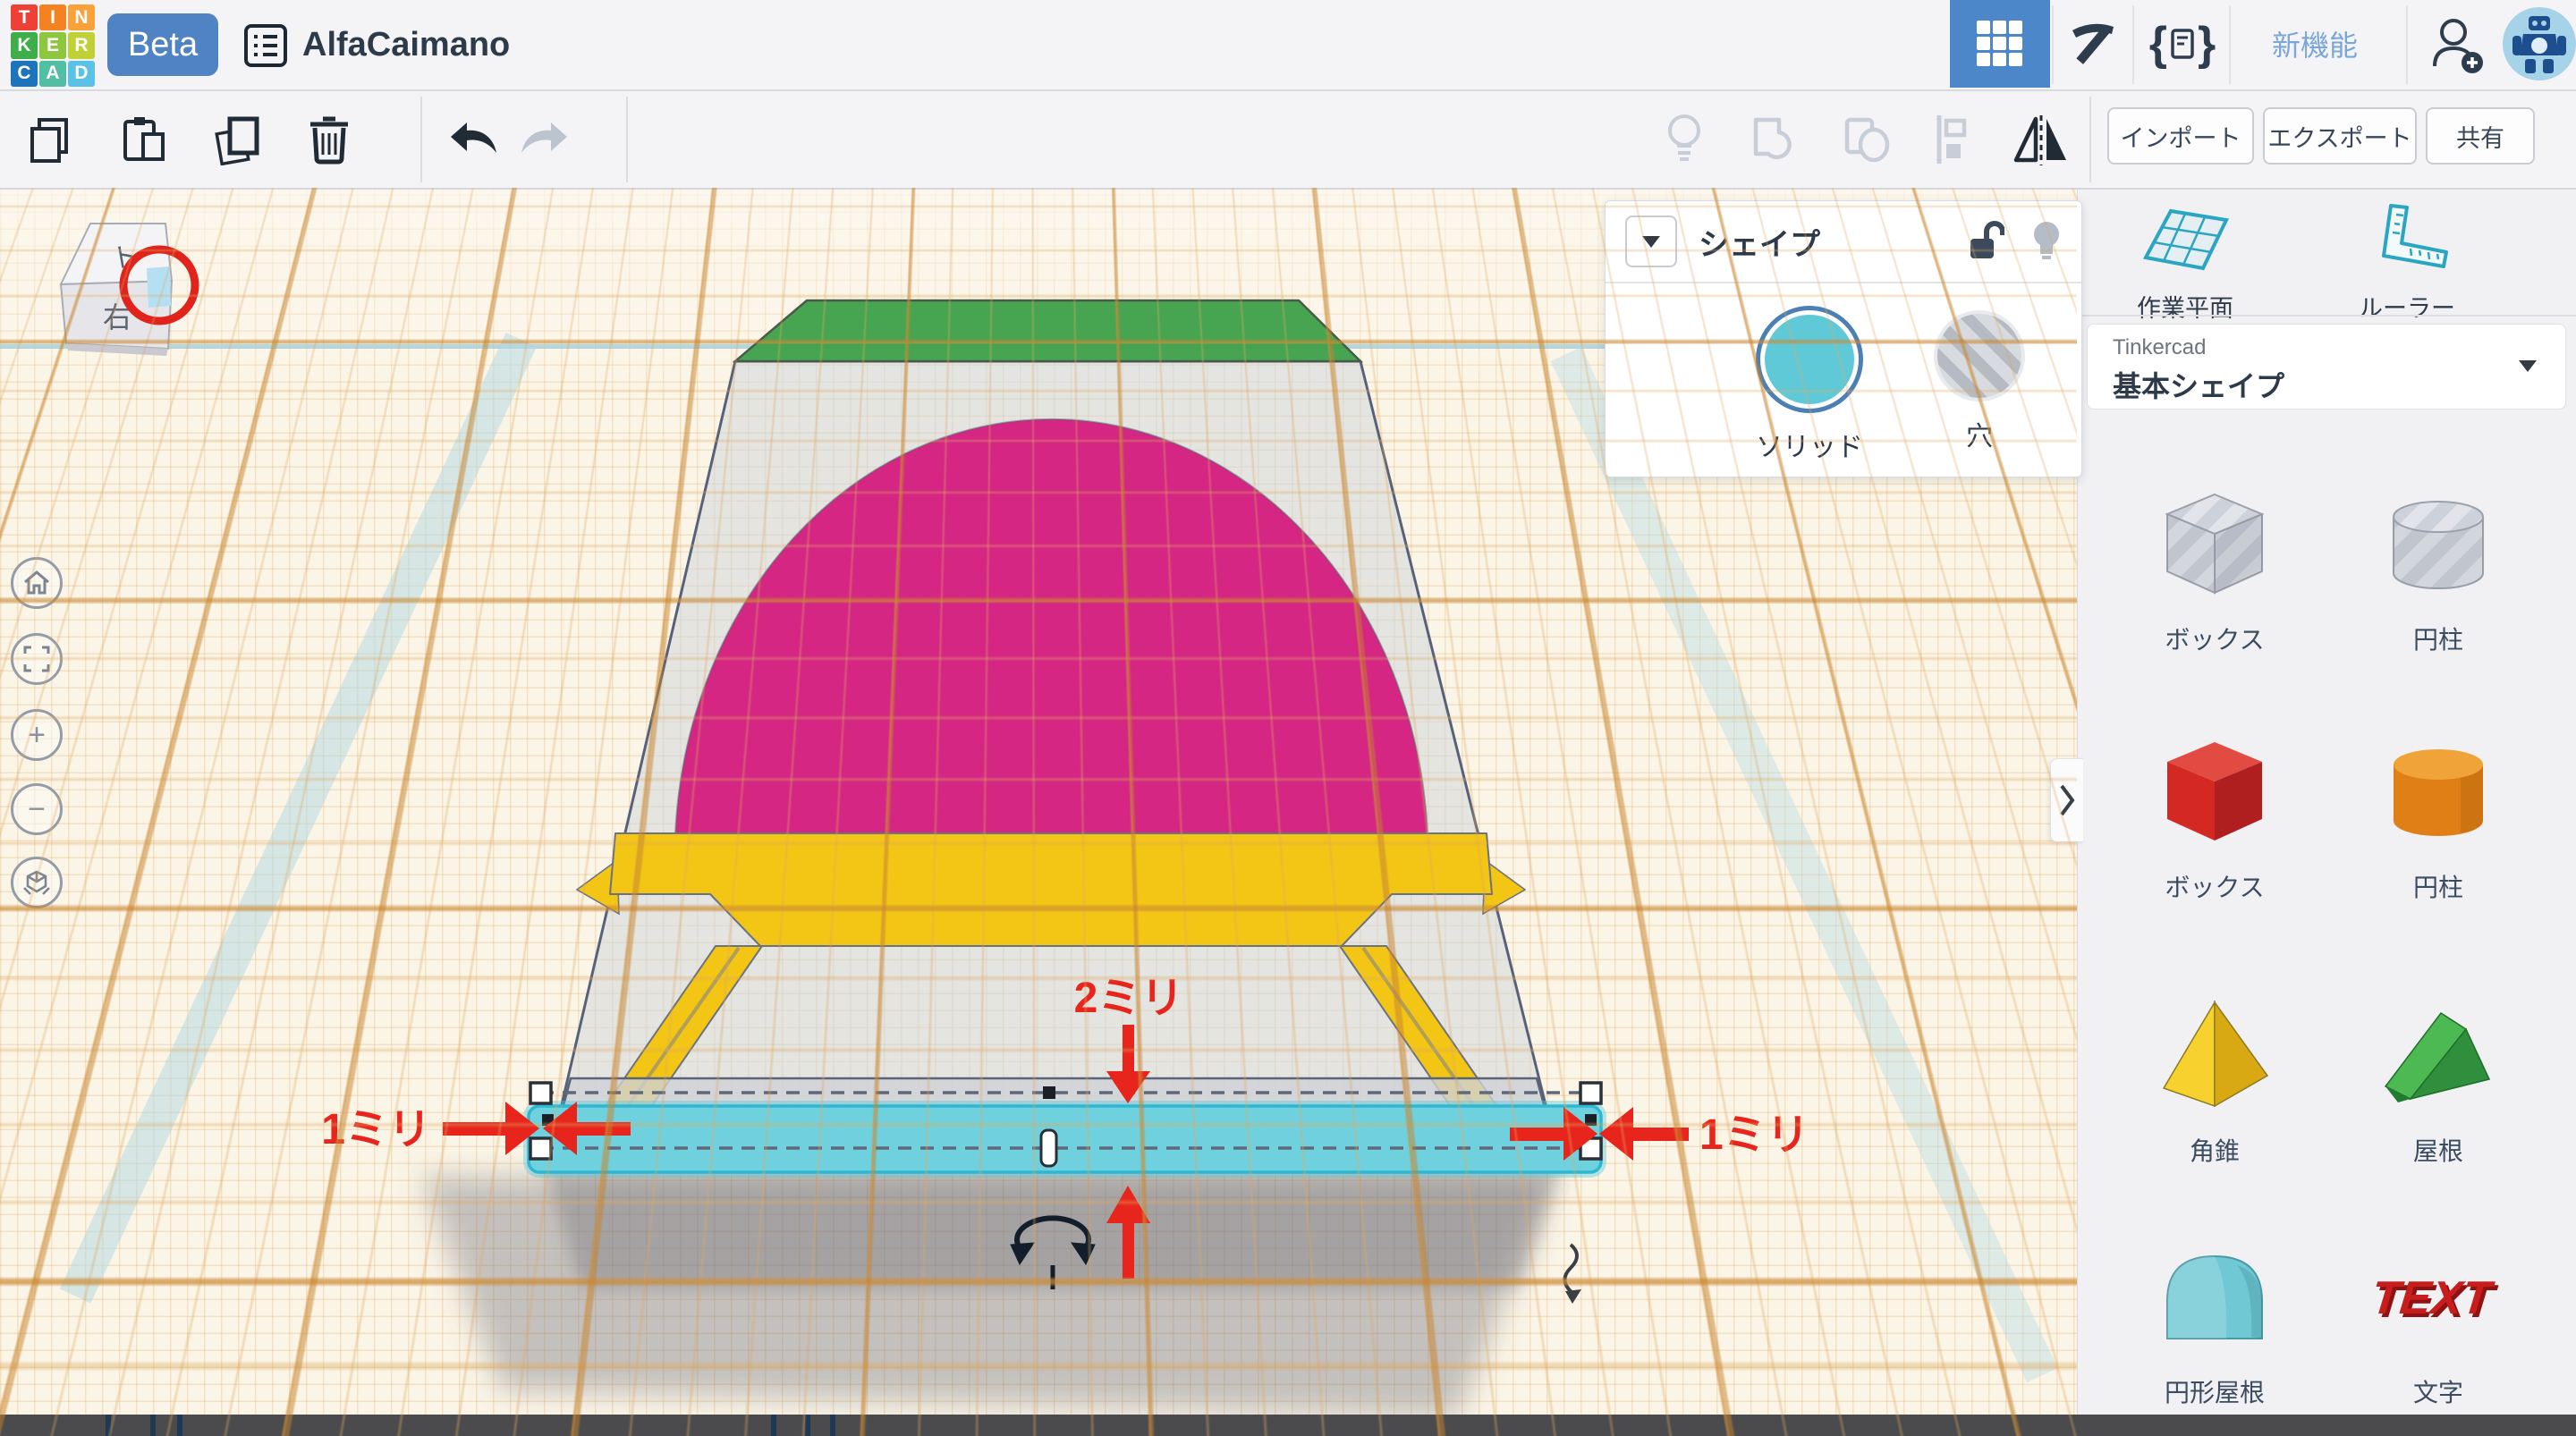 This screenshot has width=2576, height=1436. Describe the element at coordinates (2214, 566) in the screenshot. I see `shape-item-box-hole: ボックス` at that location.